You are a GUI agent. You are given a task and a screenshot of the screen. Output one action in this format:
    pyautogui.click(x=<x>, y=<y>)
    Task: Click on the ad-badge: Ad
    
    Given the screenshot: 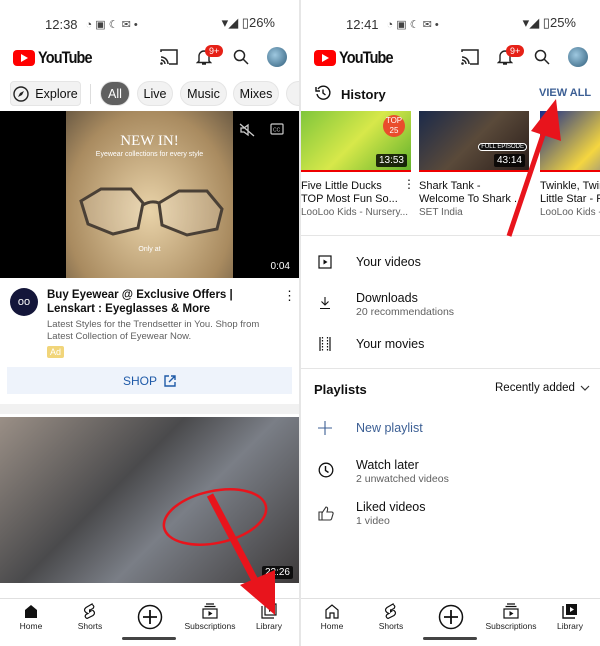 What is the action you would take?
    pyautogui.click(x=56, y=352)
    